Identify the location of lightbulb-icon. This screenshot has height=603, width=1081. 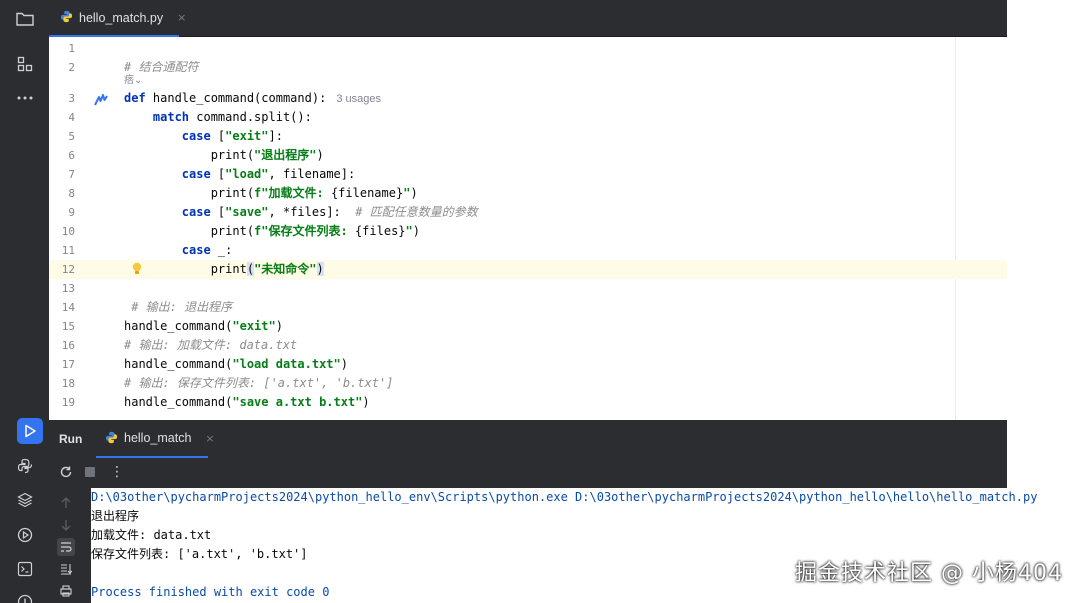
(137, 270).